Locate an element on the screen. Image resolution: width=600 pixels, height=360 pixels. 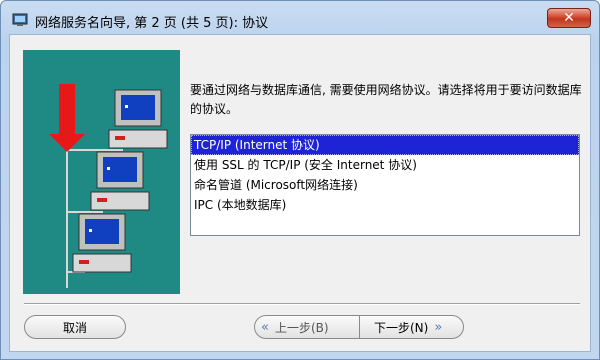
next-button: 下一步(N) » is located at coordinates (411, 327).